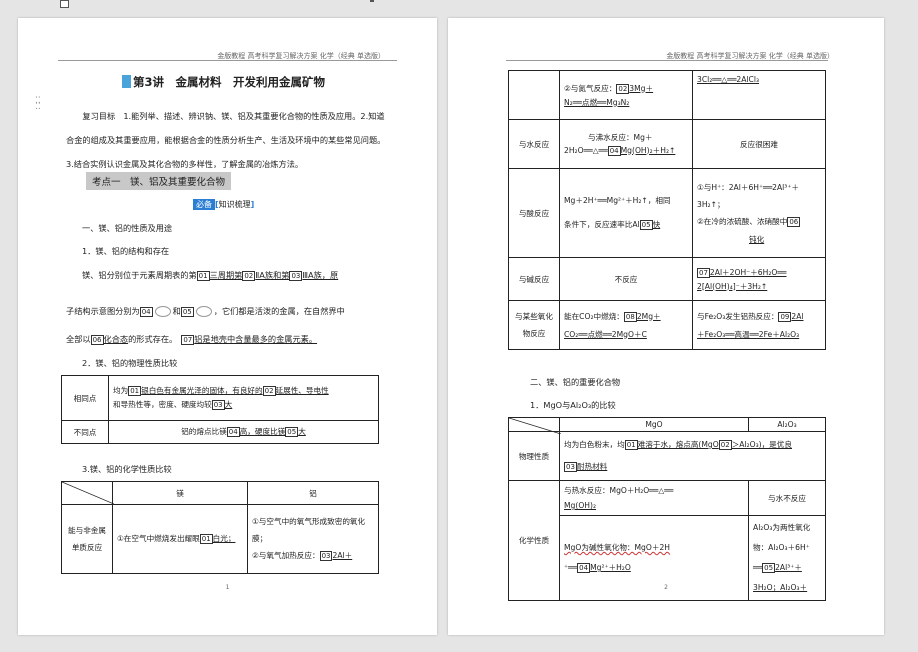 The height and width of the screenshot is (652, 918). I want to click on paragraph-line: 全部以 06 化合态的形式存在。 07 铝是地壳中含量最多的金属元素。, so click(192, 339).